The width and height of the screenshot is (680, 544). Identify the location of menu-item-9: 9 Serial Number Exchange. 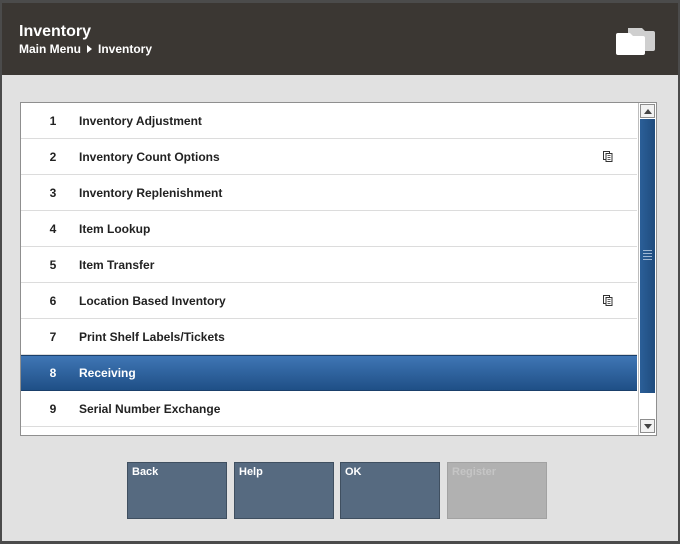
(329, 409).